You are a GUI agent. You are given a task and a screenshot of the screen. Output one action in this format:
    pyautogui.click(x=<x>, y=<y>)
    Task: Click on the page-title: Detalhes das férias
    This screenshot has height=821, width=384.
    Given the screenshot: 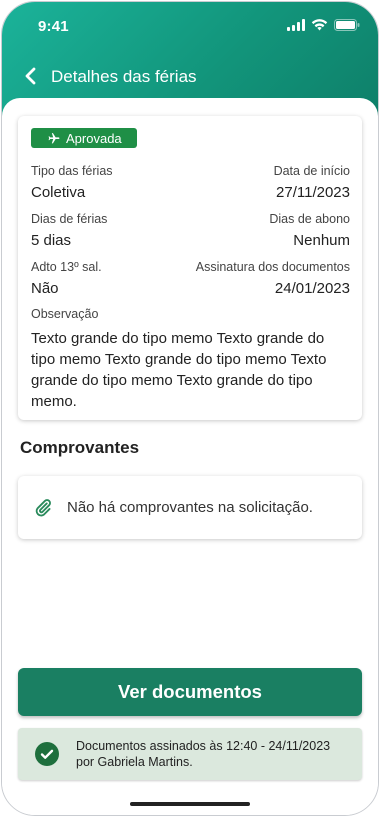 What is the action you would take?
    pyautogui.click(x=124, y=76)
    